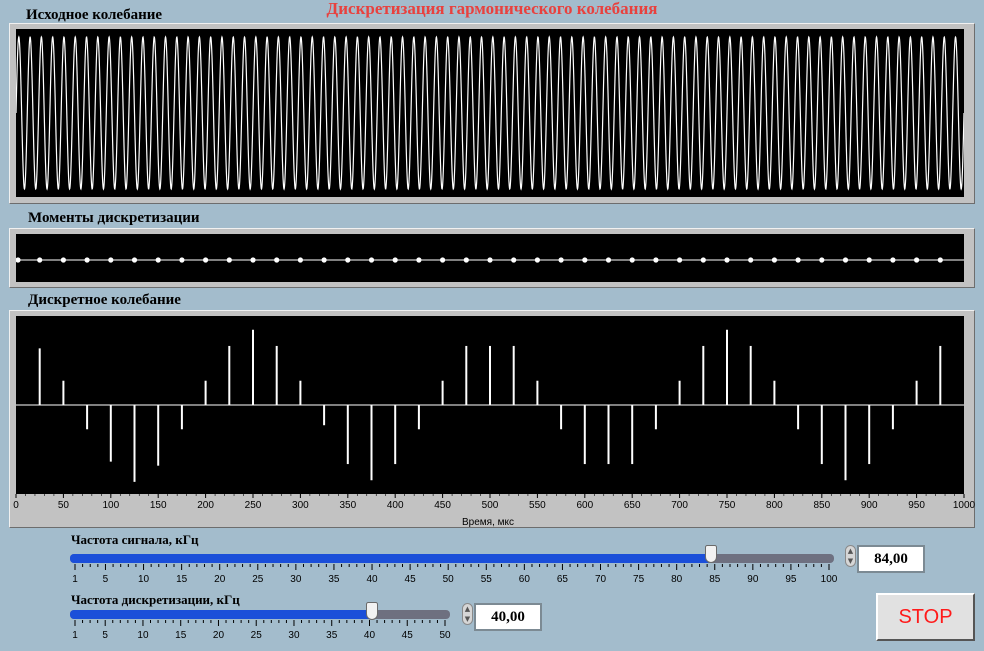 The image size is (984, 651). What do you see at coordinates (64, 505) in the screenshot?
I see `discrete-x-tick-label: 50` at bounding box center [64, 505].